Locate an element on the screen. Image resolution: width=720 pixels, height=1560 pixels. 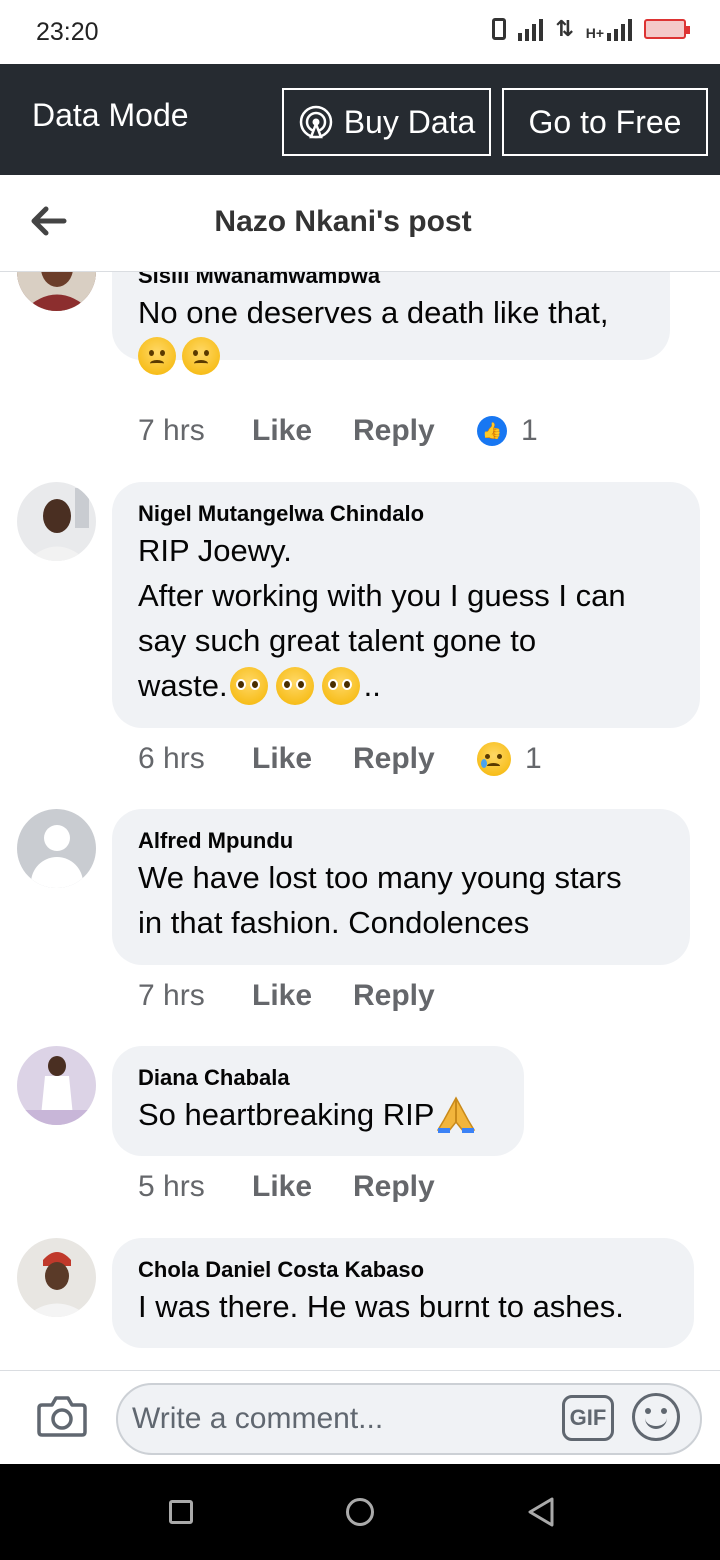
comment-bubble: Diana Chabala So heartbreaking RIP is located at coordinates (318, 1101).